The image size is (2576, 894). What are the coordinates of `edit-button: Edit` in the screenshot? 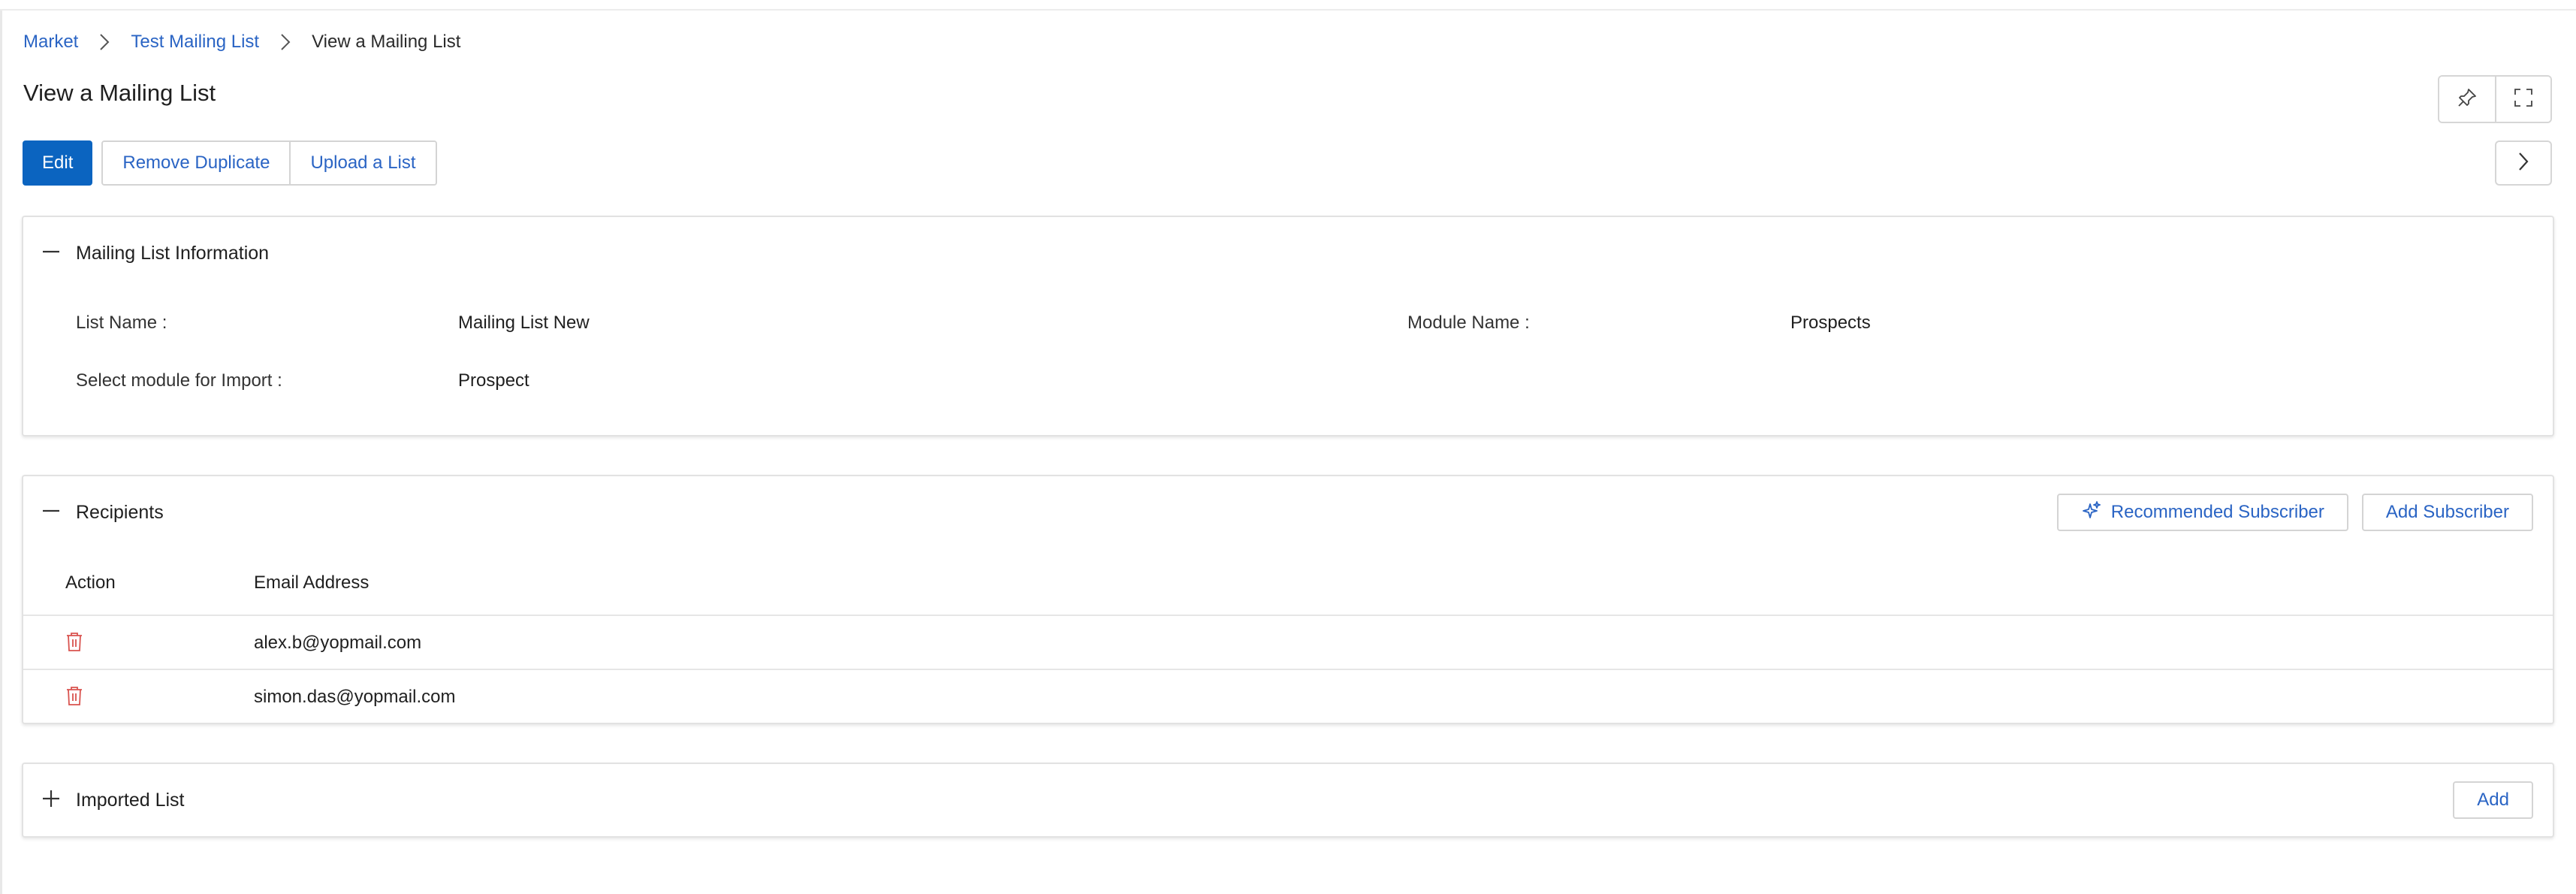 It's located at (58, 163).